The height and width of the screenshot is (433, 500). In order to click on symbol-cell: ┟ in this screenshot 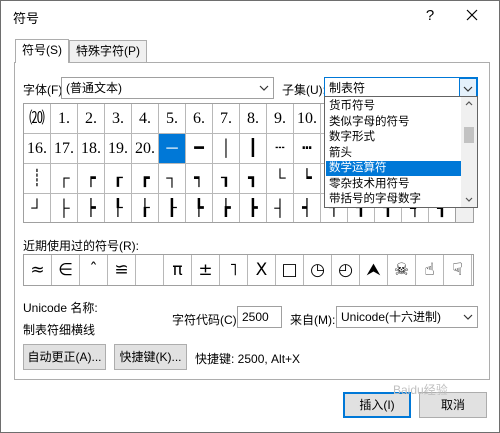, I will do `click(145, 208)`.